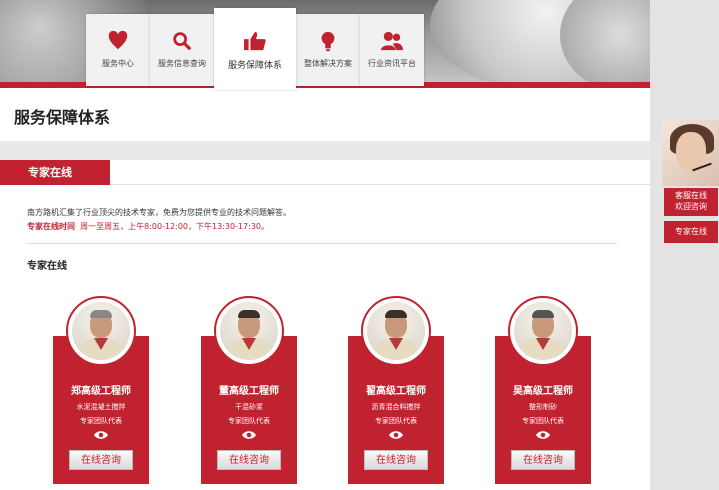  I want to click on expert-online-button: 专家在线, so click(691, 232).